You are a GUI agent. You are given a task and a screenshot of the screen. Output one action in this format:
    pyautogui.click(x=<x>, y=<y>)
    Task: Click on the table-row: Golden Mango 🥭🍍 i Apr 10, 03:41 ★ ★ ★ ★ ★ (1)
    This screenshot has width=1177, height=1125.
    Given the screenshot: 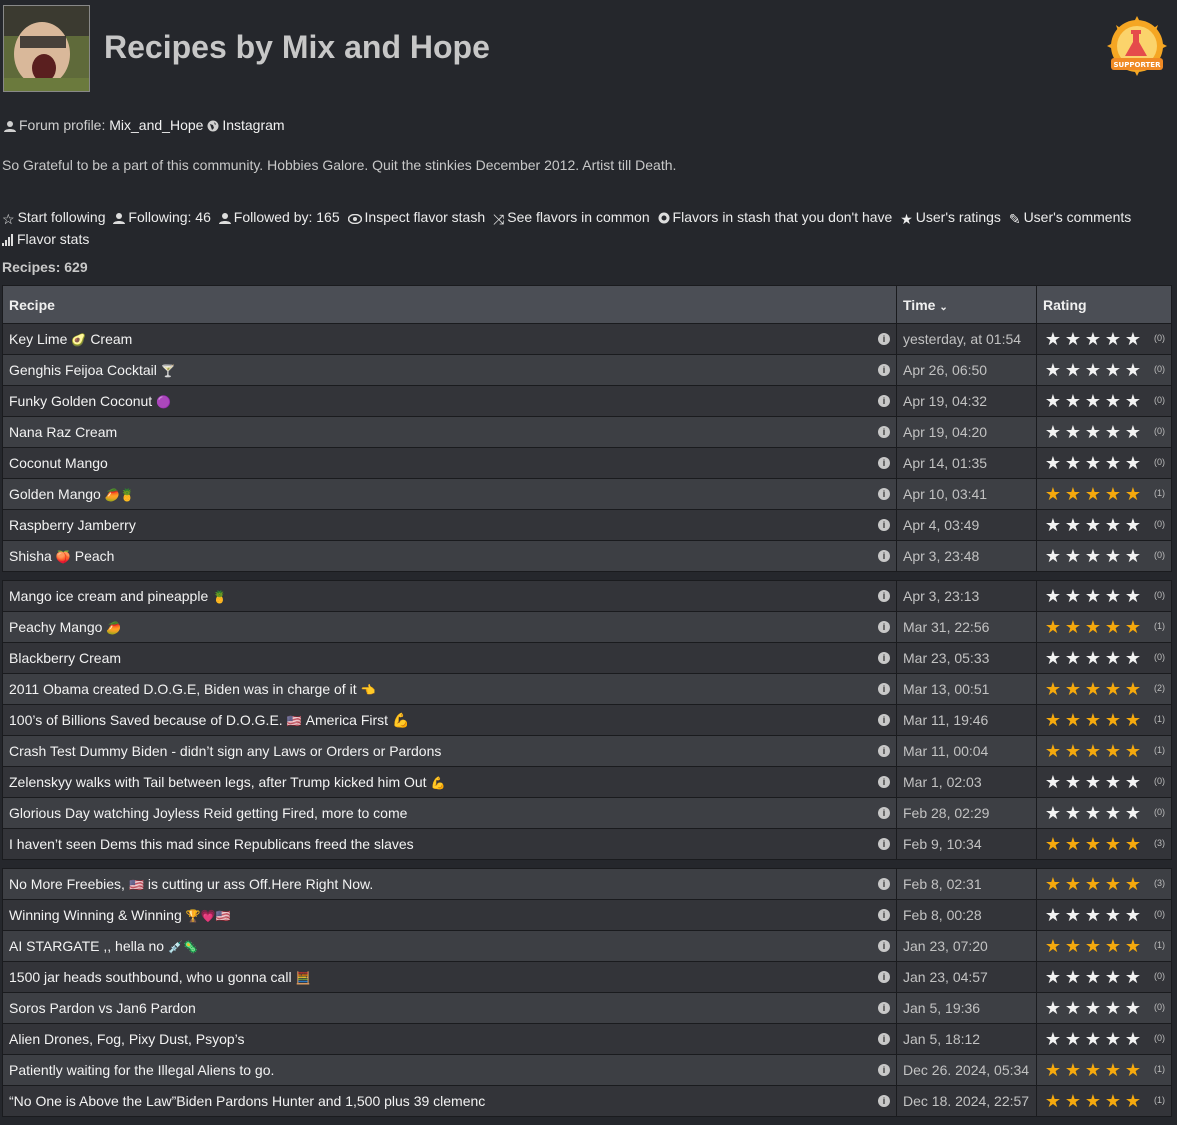 What is the action you would take?
    pyautogui.click(x=587, y=494)
    